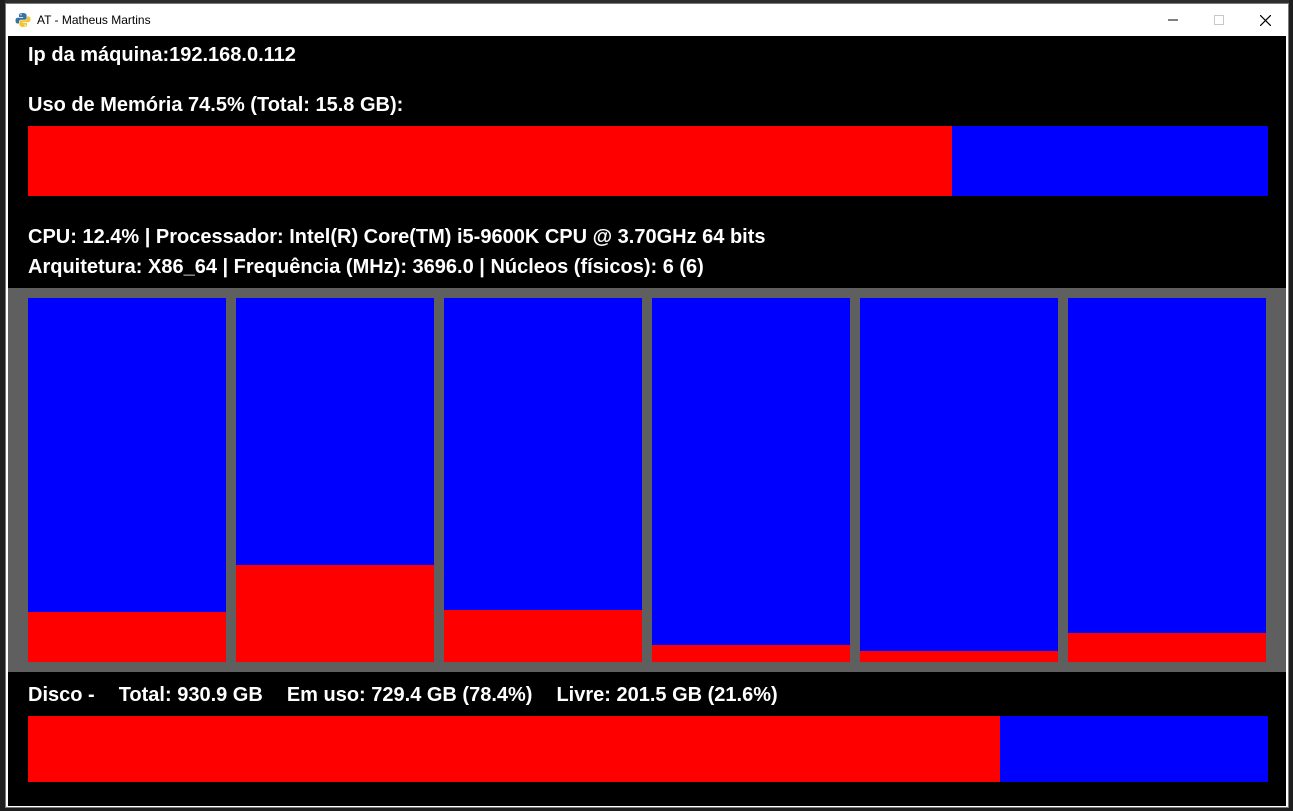  Describe the element at coordinates (1167, 480) in the screenshot. I see `cpu-core-6-bar` at that location.